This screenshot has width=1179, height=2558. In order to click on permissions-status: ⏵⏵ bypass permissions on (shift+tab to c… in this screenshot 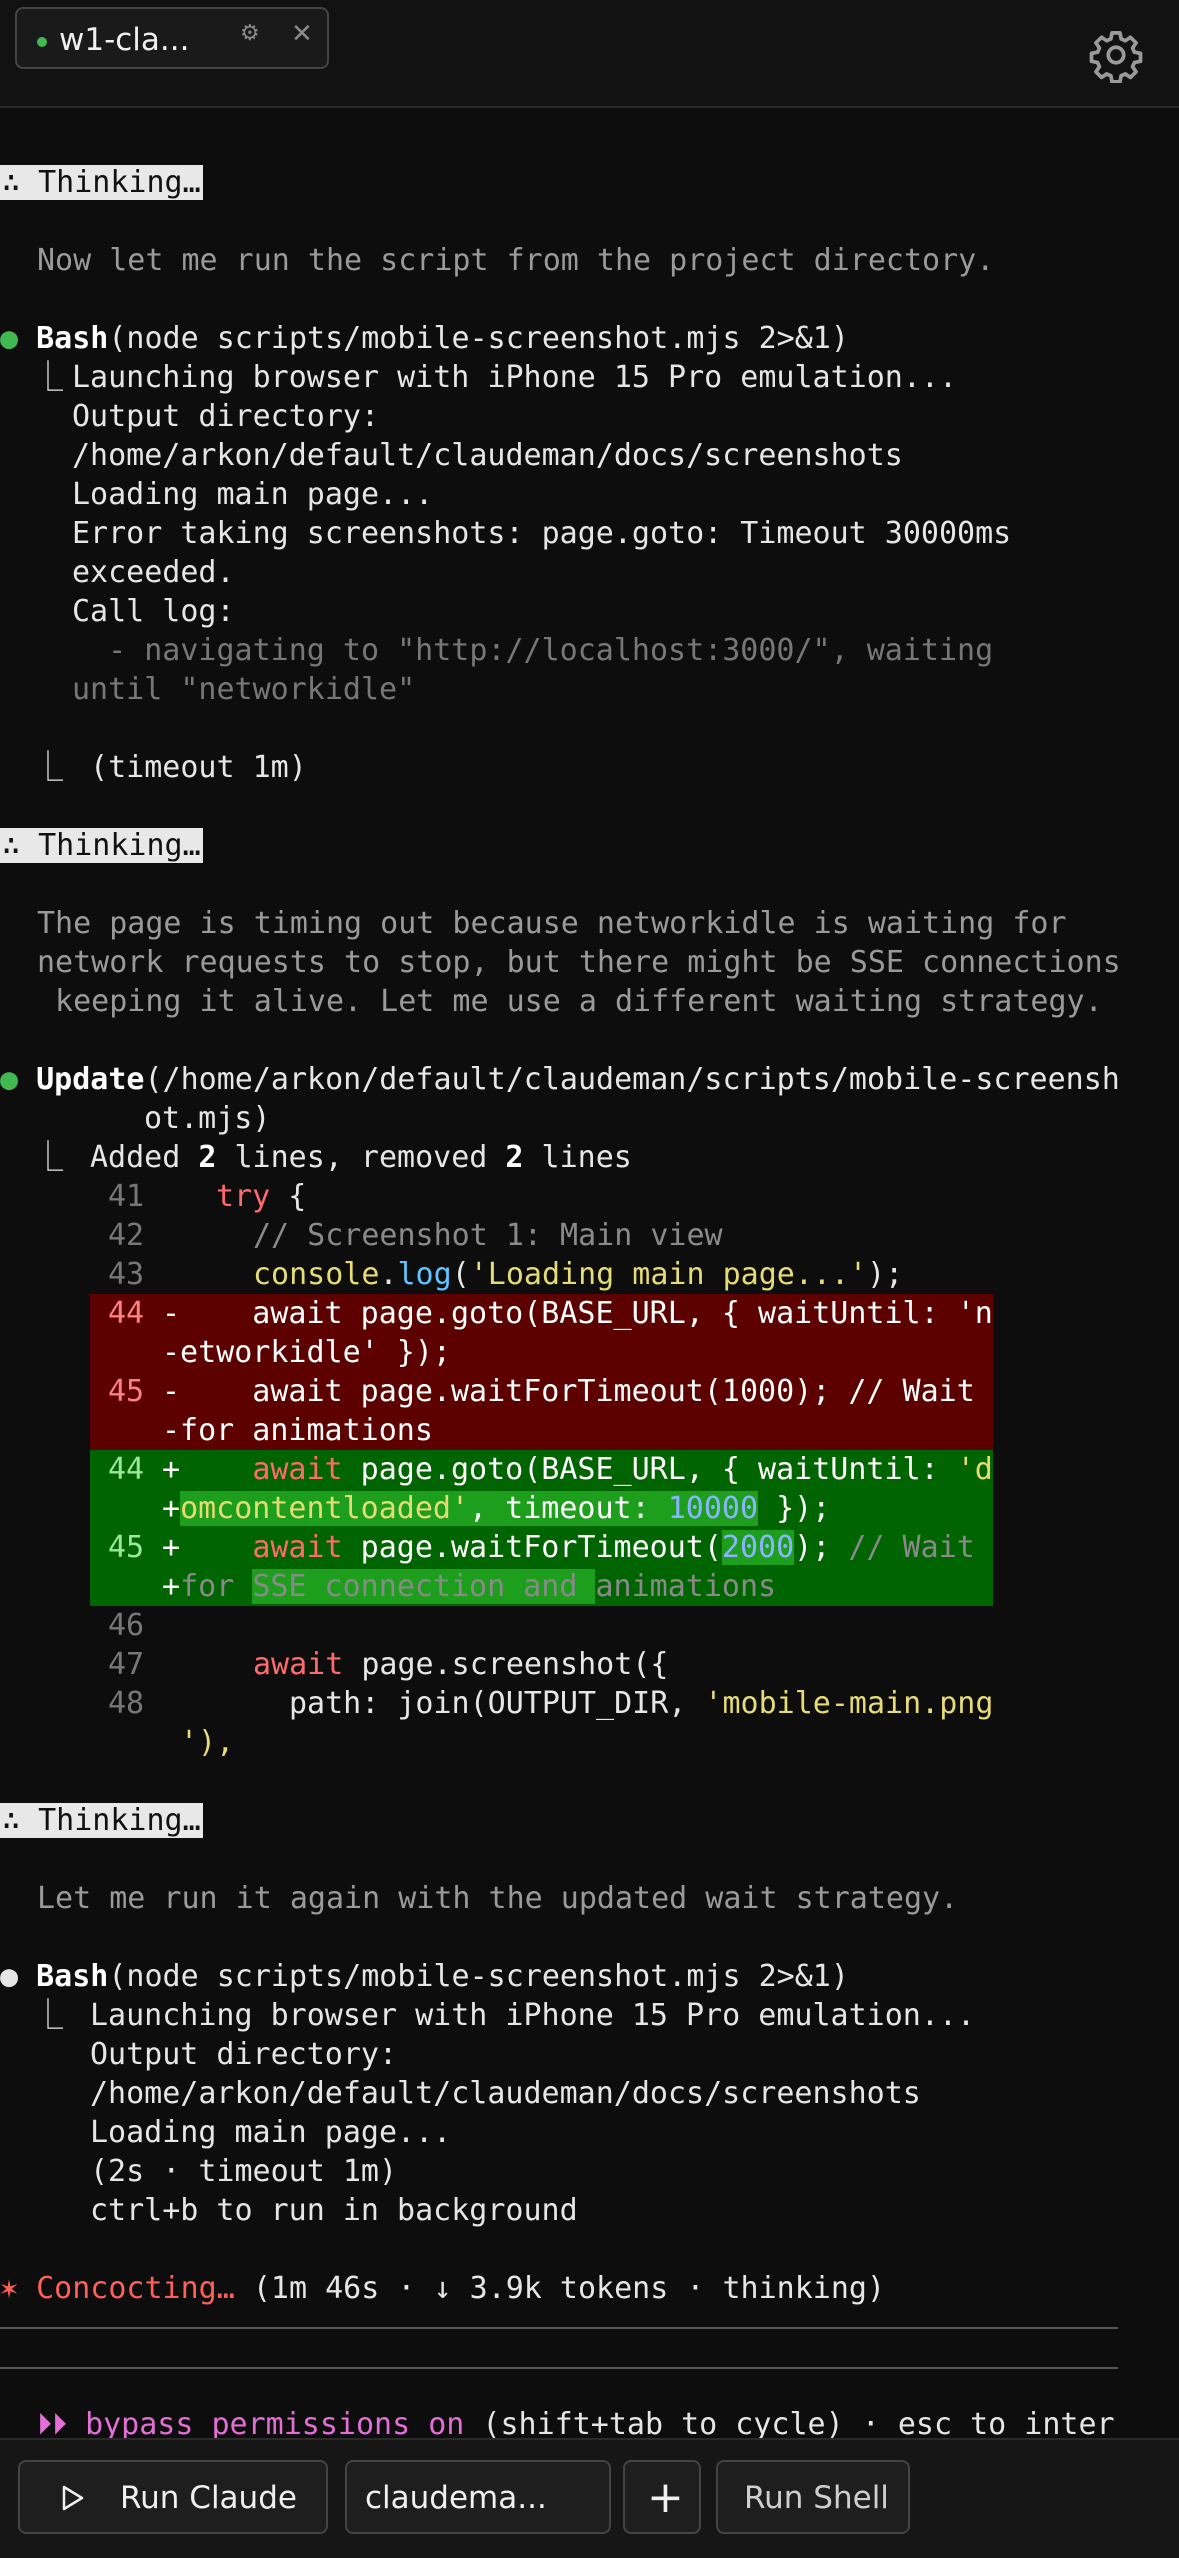, I will do `click(576, 2421)`.